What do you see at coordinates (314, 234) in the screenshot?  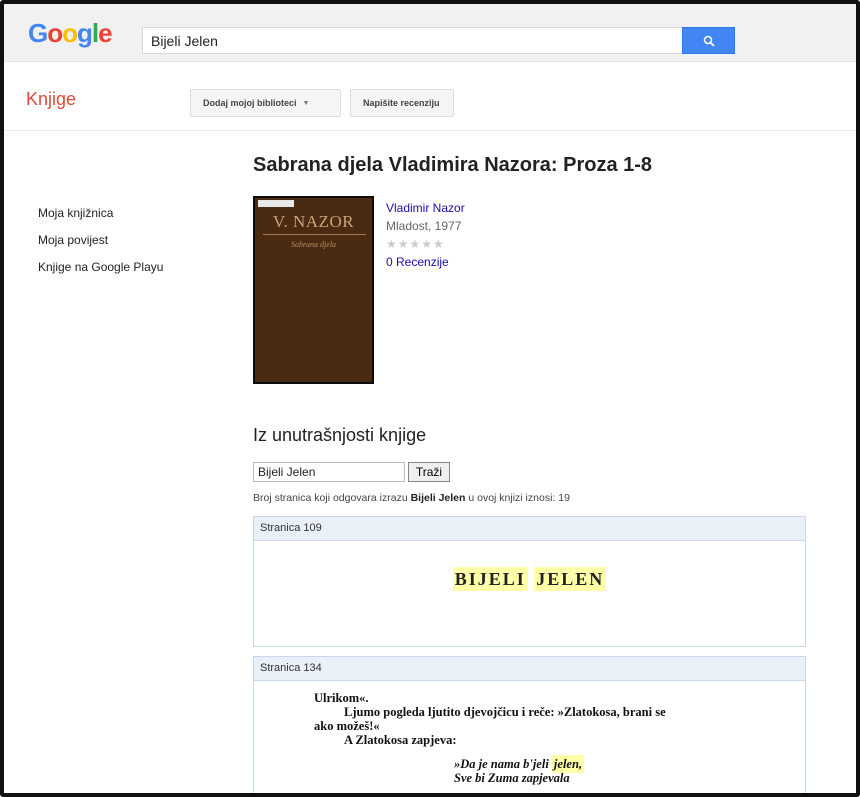 I see `cover-divider` at bounding box center [314, 234].